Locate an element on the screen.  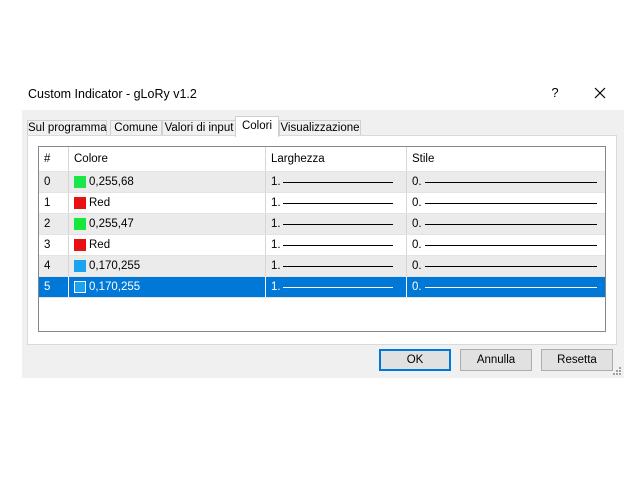
help-button: ? is located at coordinates (555, 93).